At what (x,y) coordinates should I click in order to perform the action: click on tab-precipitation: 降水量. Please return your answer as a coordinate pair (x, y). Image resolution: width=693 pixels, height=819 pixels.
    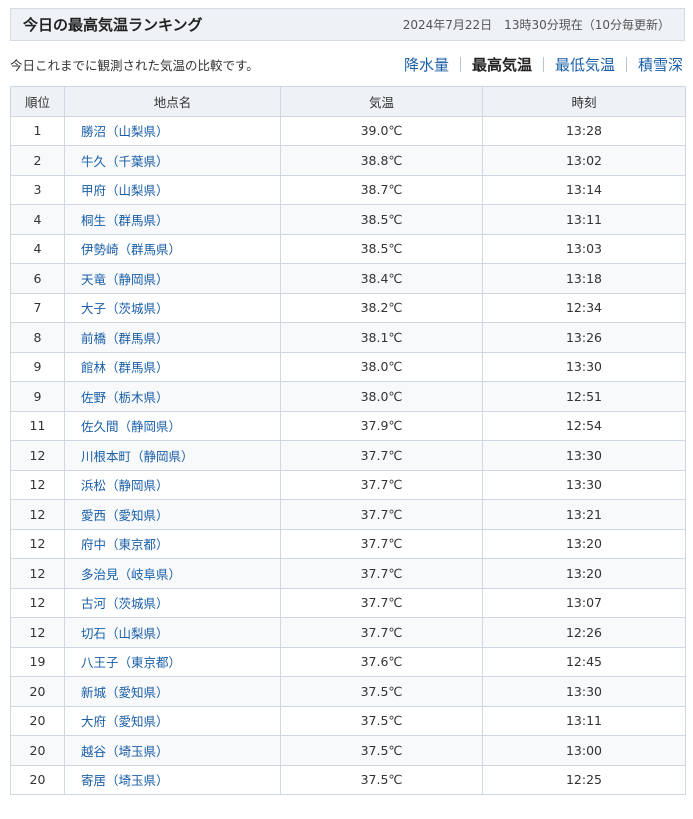
    Looking at the image, I should click on (426, 64).